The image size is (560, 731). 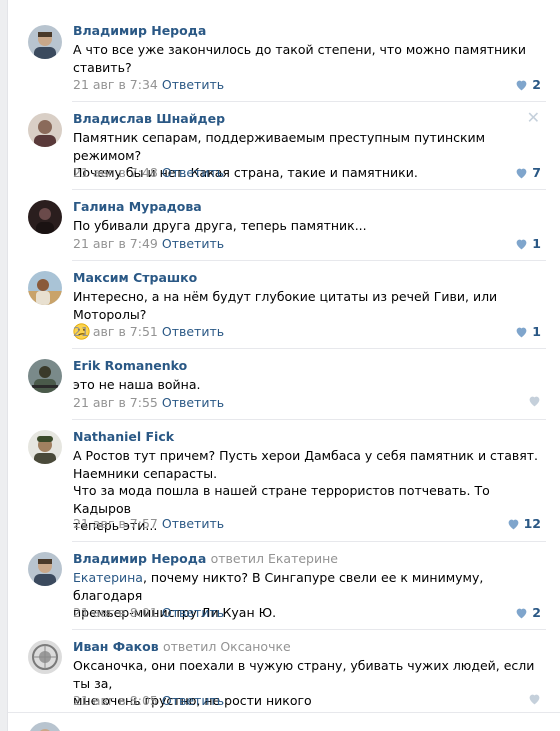 I want to click on comment-meta: 21 авг в 7:34 Ответить, so click(x=148, y=84).